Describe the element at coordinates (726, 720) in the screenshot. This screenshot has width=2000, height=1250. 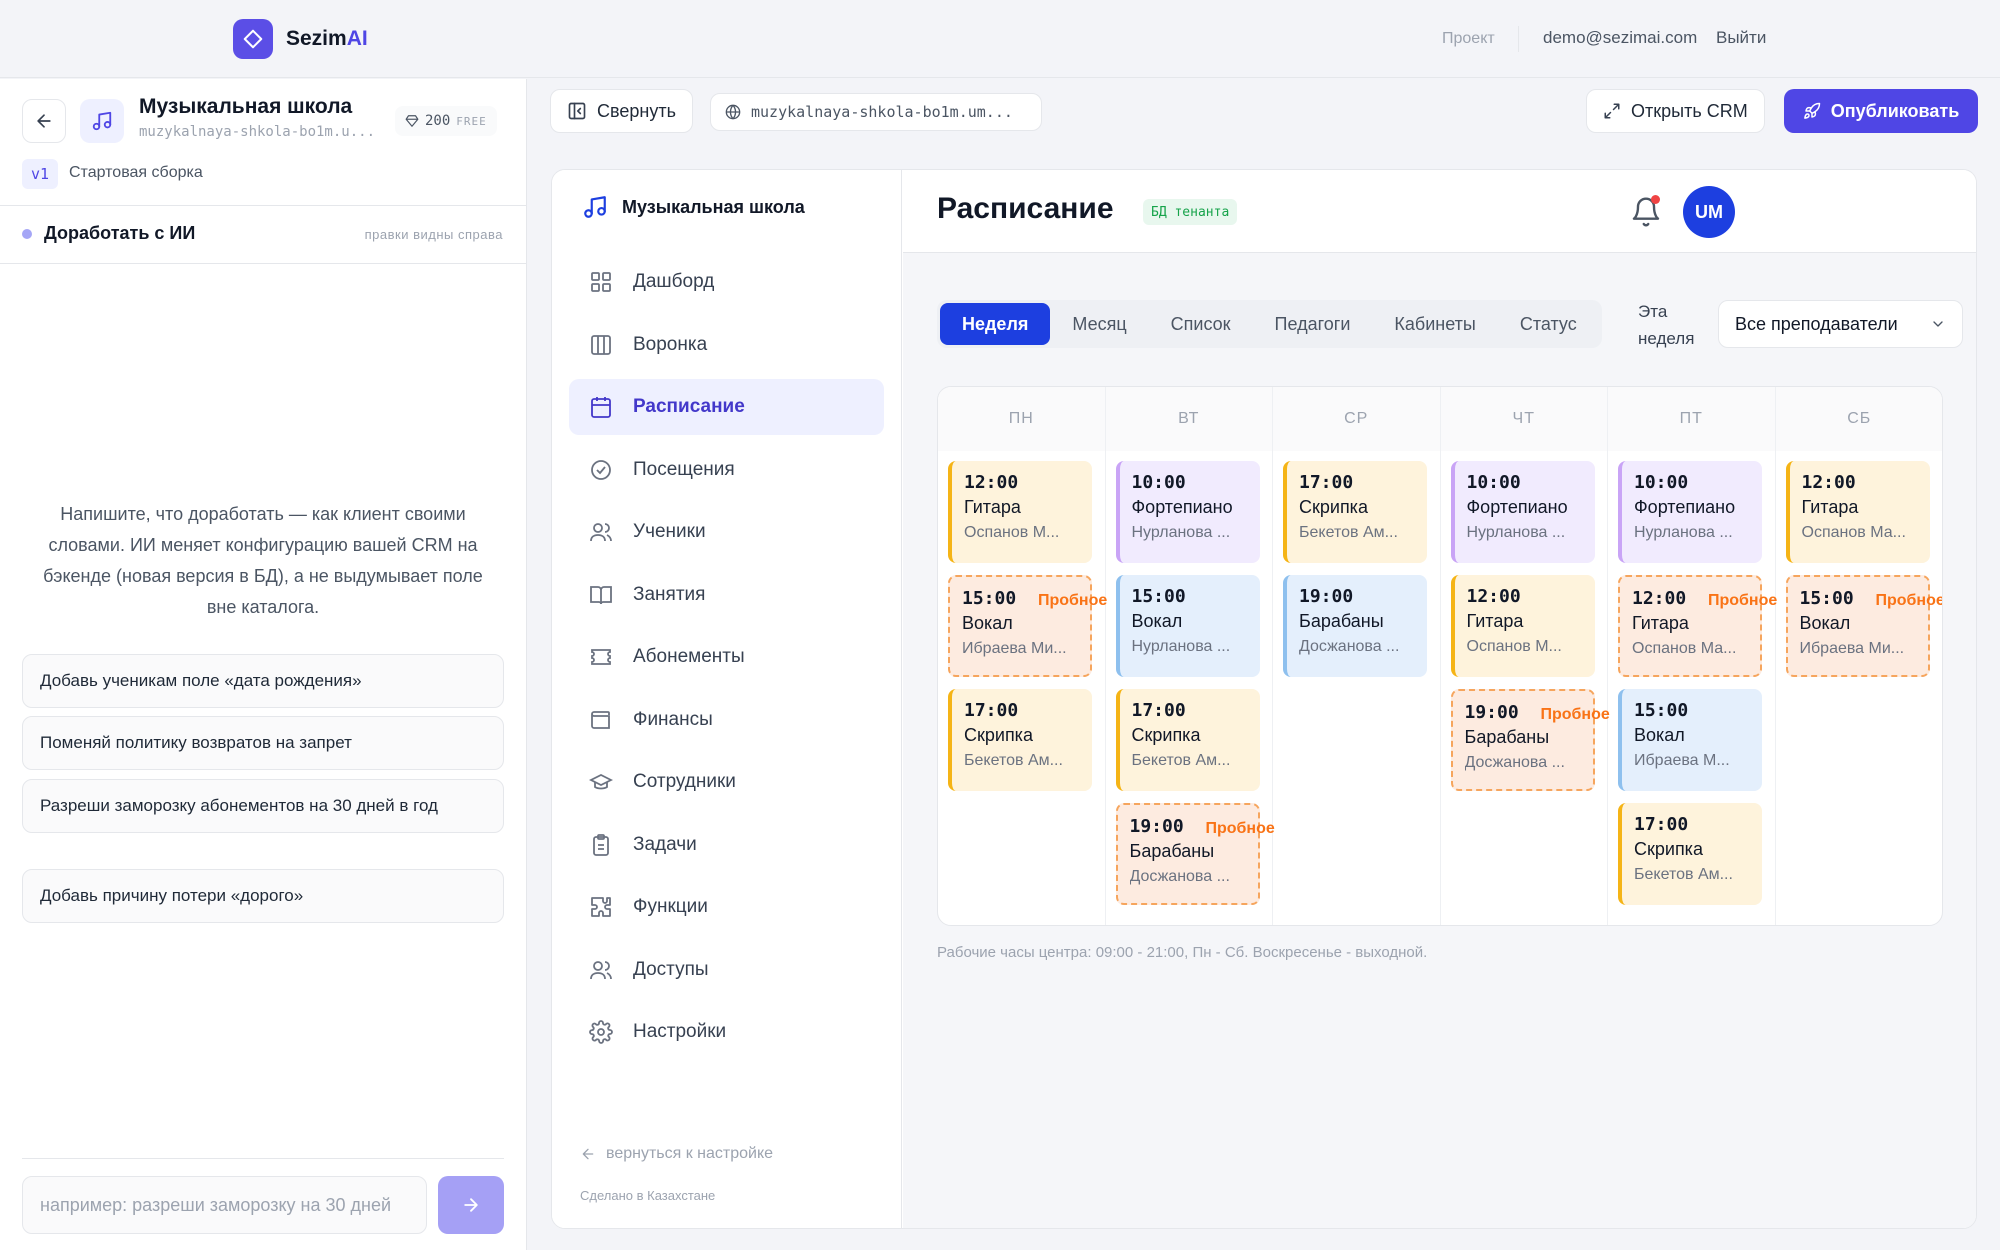
I see `nav-item-finance: Финансы` at that location.